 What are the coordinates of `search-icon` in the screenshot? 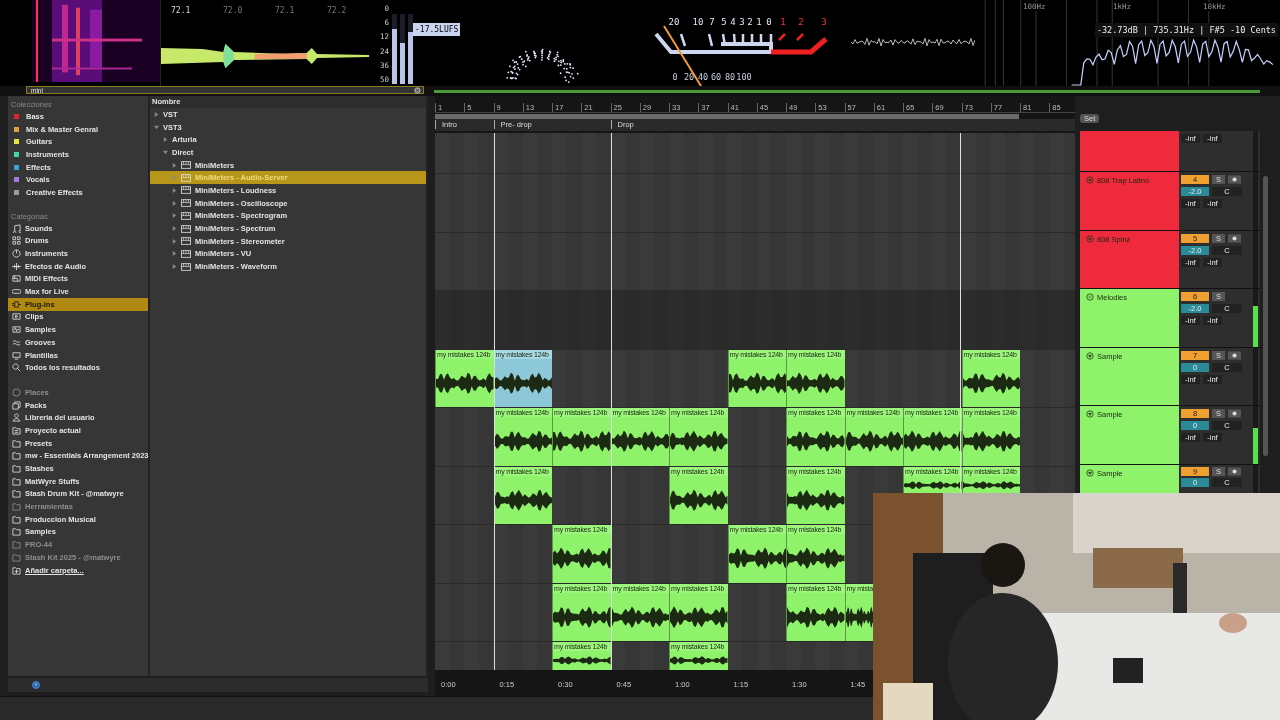 It's located at (16, 368).